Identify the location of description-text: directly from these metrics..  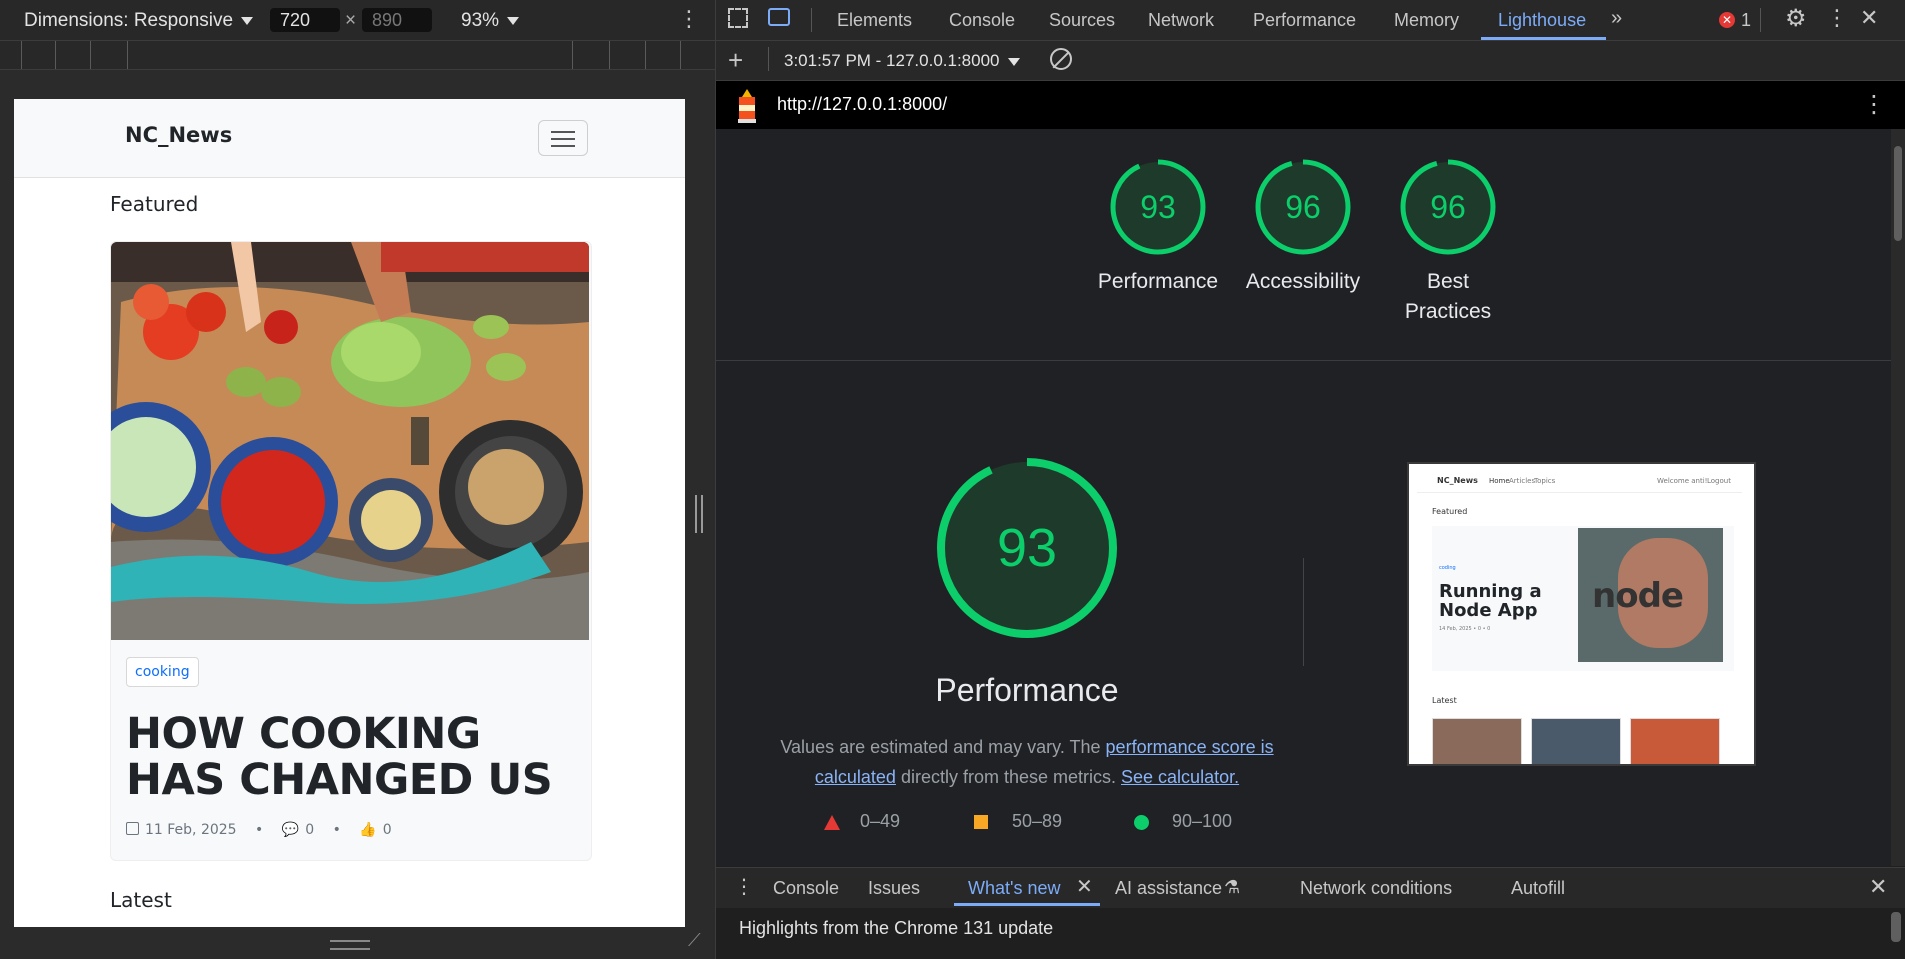
(1008, 777).